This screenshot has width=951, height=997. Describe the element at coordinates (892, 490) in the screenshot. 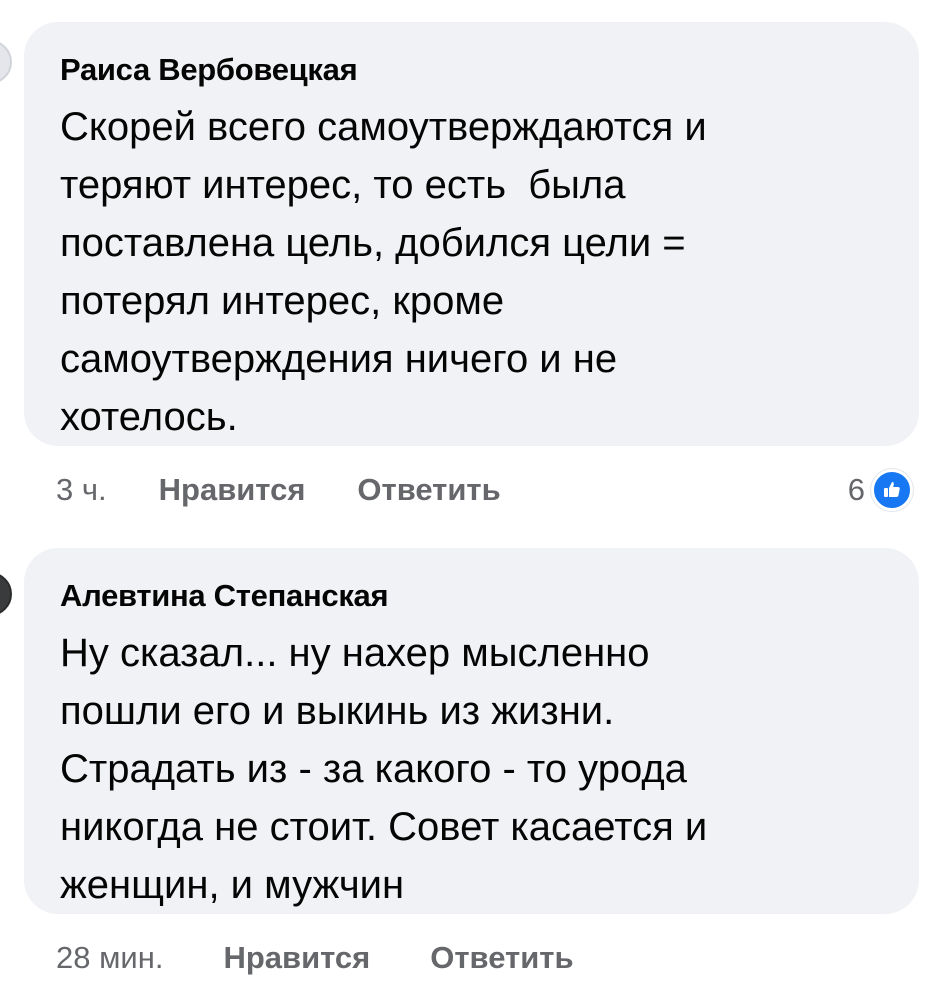

I see `like-thumb-icon` at that location.